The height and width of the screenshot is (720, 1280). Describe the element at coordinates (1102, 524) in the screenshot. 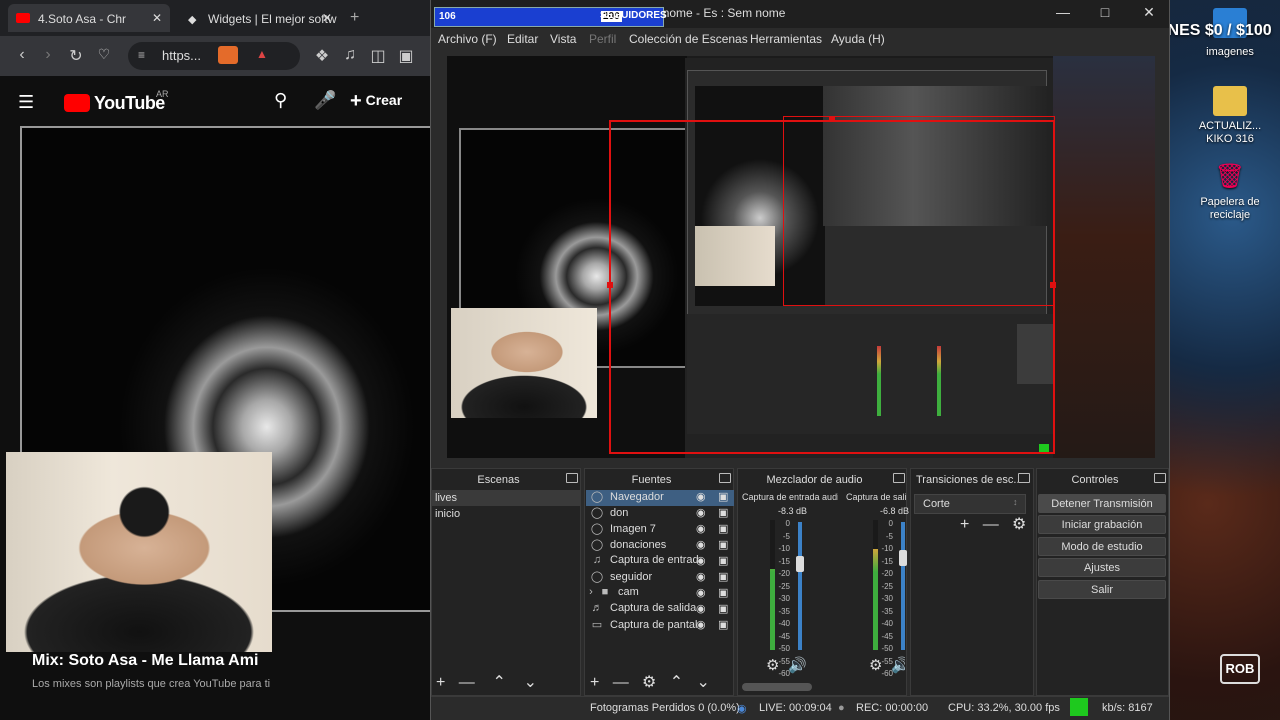

I see `start-recording-button: Iniciar grabación` at that location.